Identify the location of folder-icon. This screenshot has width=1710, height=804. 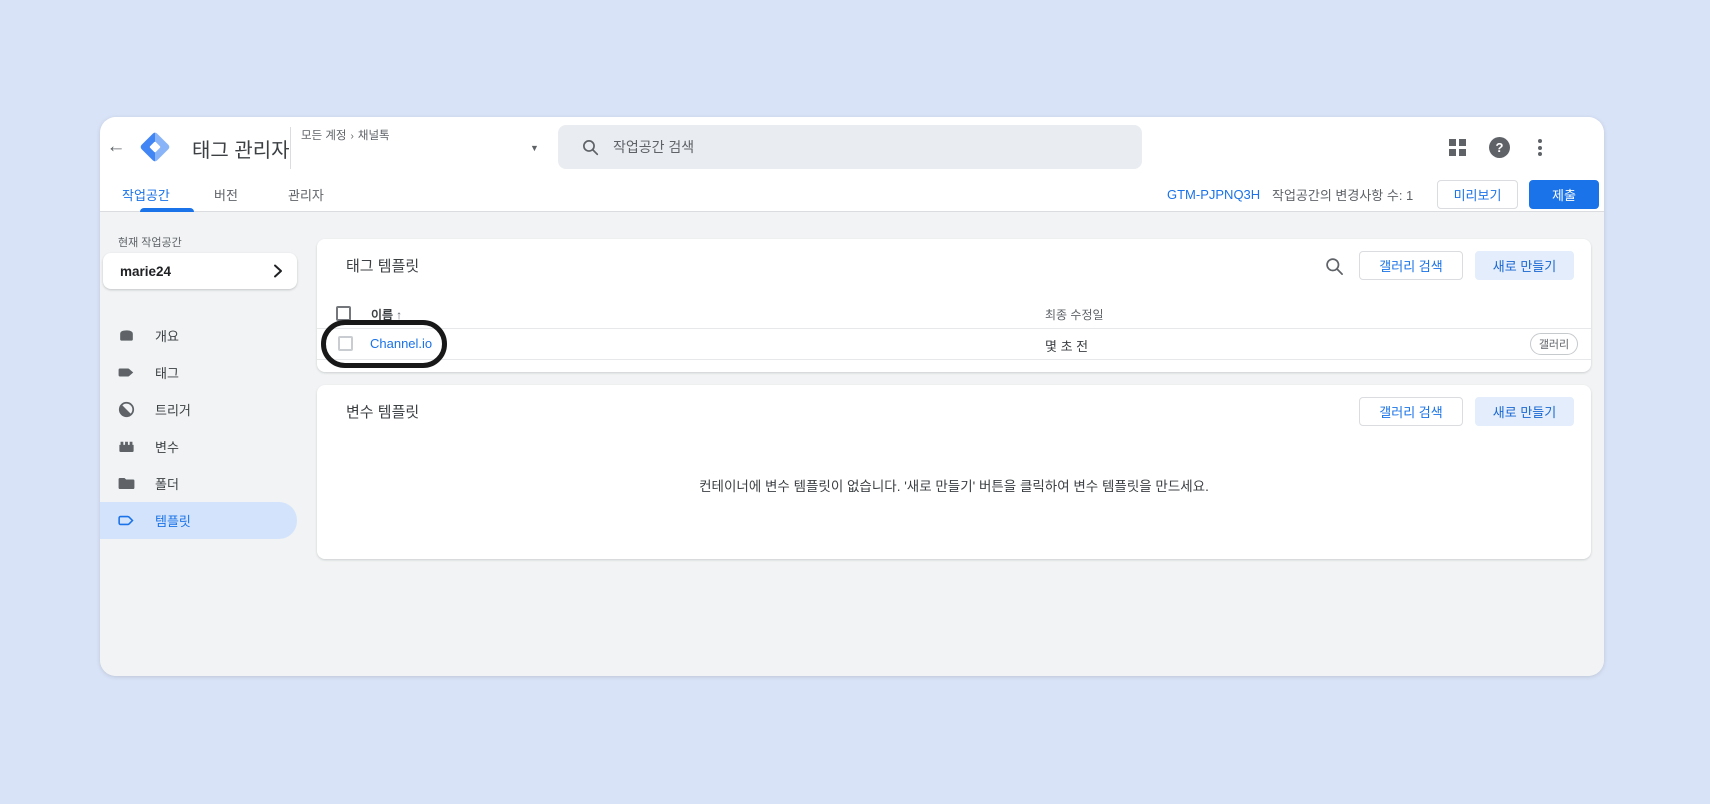
(126, 483).